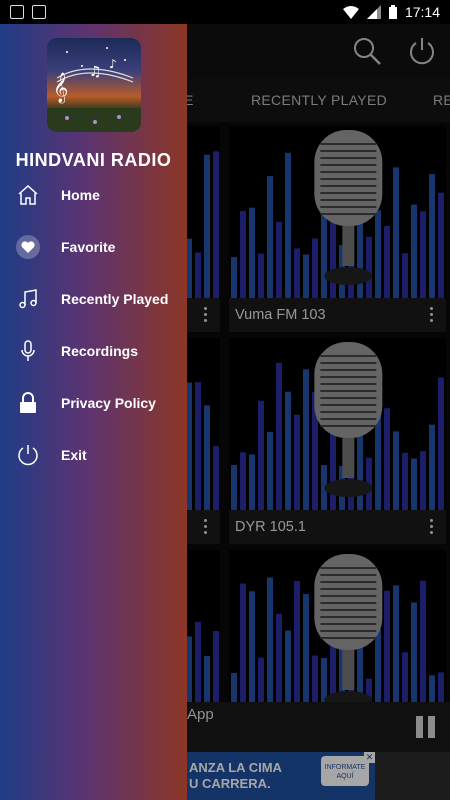 This screenshot has width=450, height=800. Describe the element at coordinates (94, 85) in the screenshot. I see `app-logo: 𝄞 ♫ ♪` at that location.